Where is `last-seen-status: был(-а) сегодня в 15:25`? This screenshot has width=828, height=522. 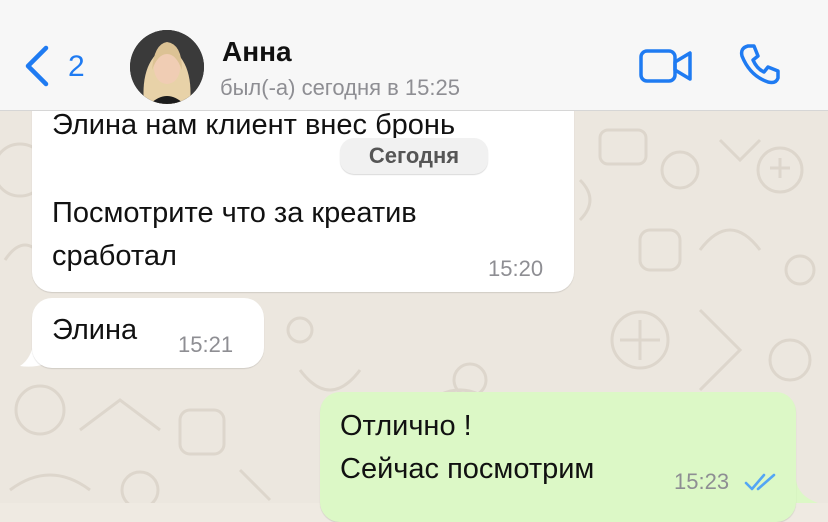
last-seen-status: был(-а) сегодня в 15:25 is located at coordinates (340, 87).